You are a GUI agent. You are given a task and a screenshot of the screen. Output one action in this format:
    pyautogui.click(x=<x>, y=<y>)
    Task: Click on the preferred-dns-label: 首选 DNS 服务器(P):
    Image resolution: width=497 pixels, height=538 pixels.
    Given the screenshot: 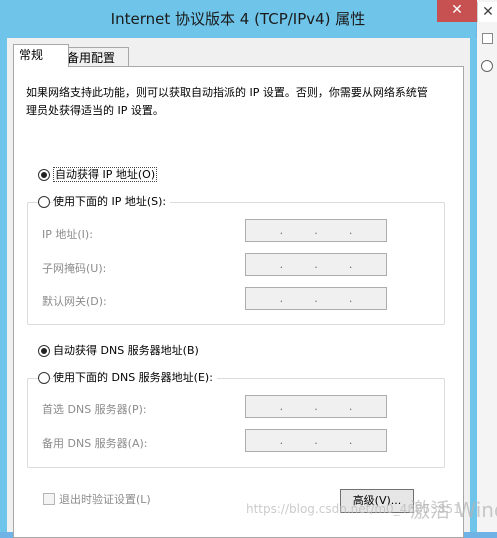 What is the action you would take?
    pyautogui.click(x=94, y=409)
    